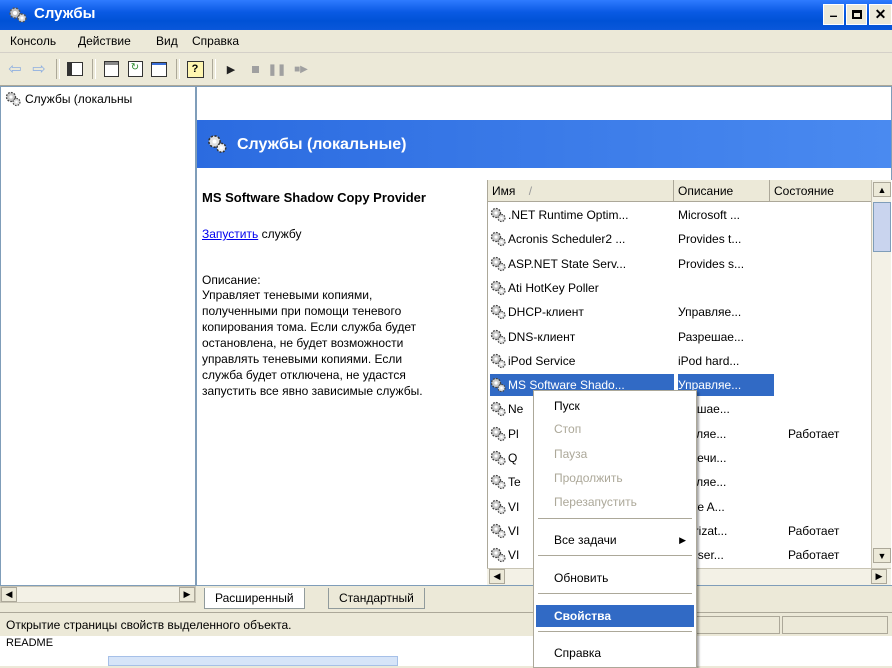 The height and width of the screenshot is (668, 892). Describe the element at coordinates (615, 653) in the screenshot. I see `menu-item-help: Справка` at that location.